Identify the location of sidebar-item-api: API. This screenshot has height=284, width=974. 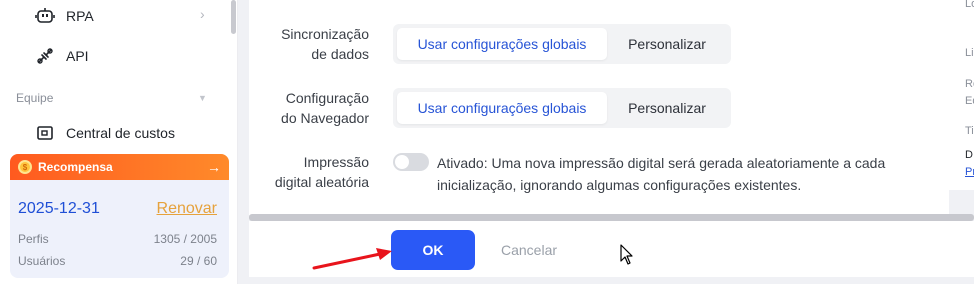
(61, 56).